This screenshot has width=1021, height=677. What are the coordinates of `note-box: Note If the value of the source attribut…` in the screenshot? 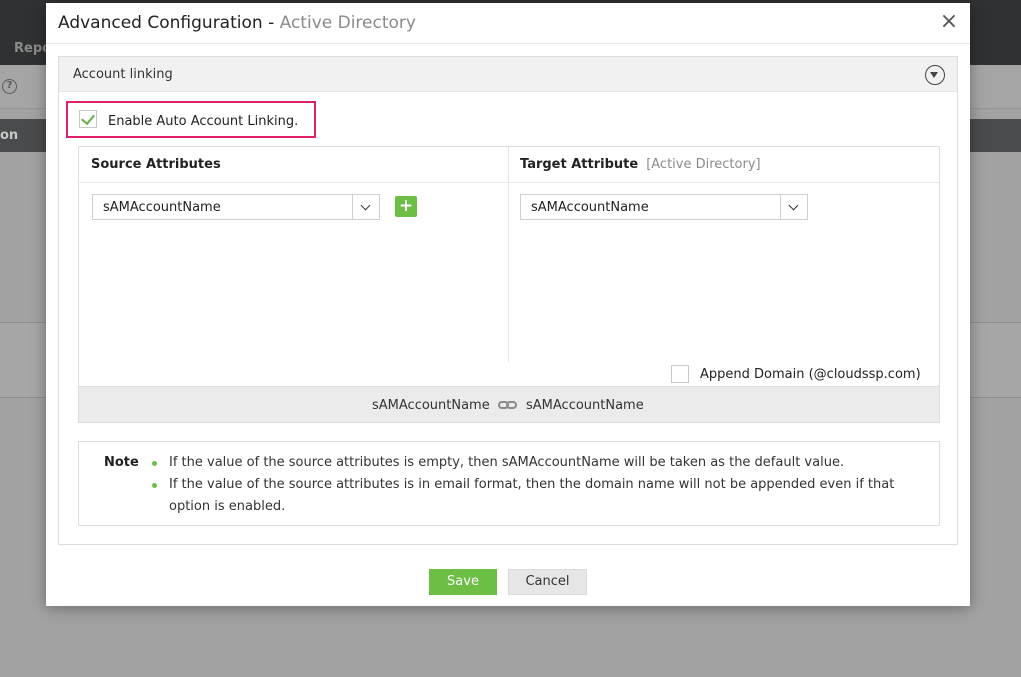 It's located at (509, 483).